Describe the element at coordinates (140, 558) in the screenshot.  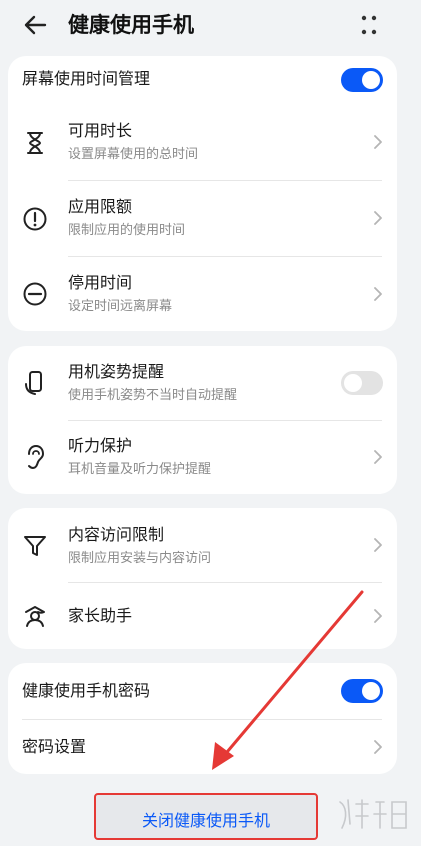
I see `content-restrictions-subtitle: 限制应用安装与内容访问` at that location.